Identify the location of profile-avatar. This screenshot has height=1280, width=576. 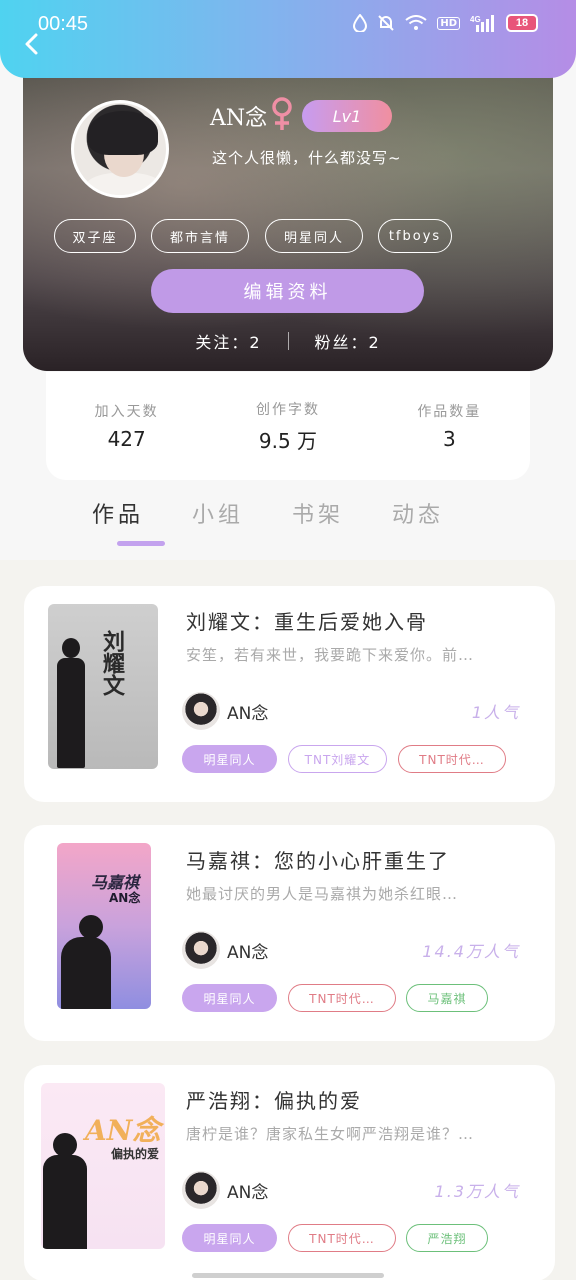
(120, 149).